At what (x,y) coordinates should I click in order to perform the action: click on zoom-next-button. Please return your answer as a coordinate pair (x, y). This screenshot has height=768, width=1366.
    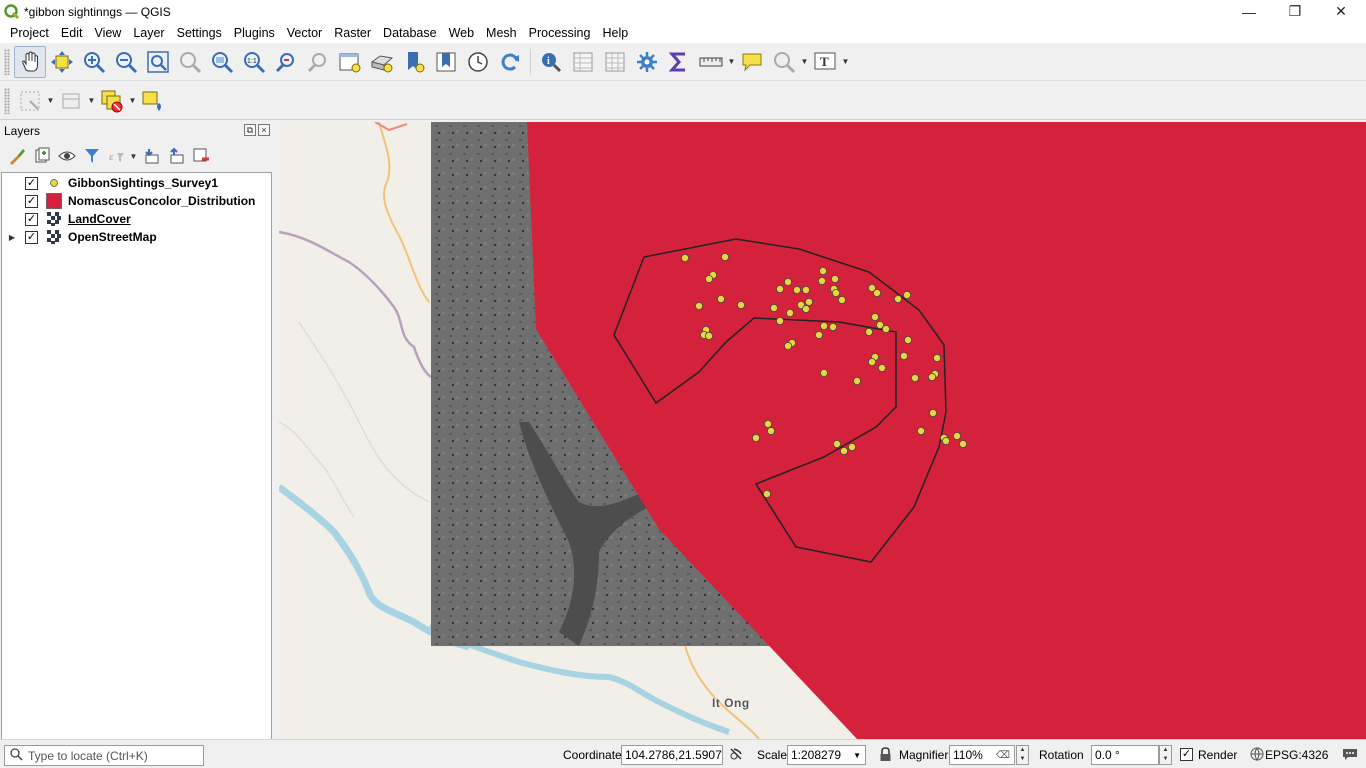
    Looking at the image, I should click on (318, 62).